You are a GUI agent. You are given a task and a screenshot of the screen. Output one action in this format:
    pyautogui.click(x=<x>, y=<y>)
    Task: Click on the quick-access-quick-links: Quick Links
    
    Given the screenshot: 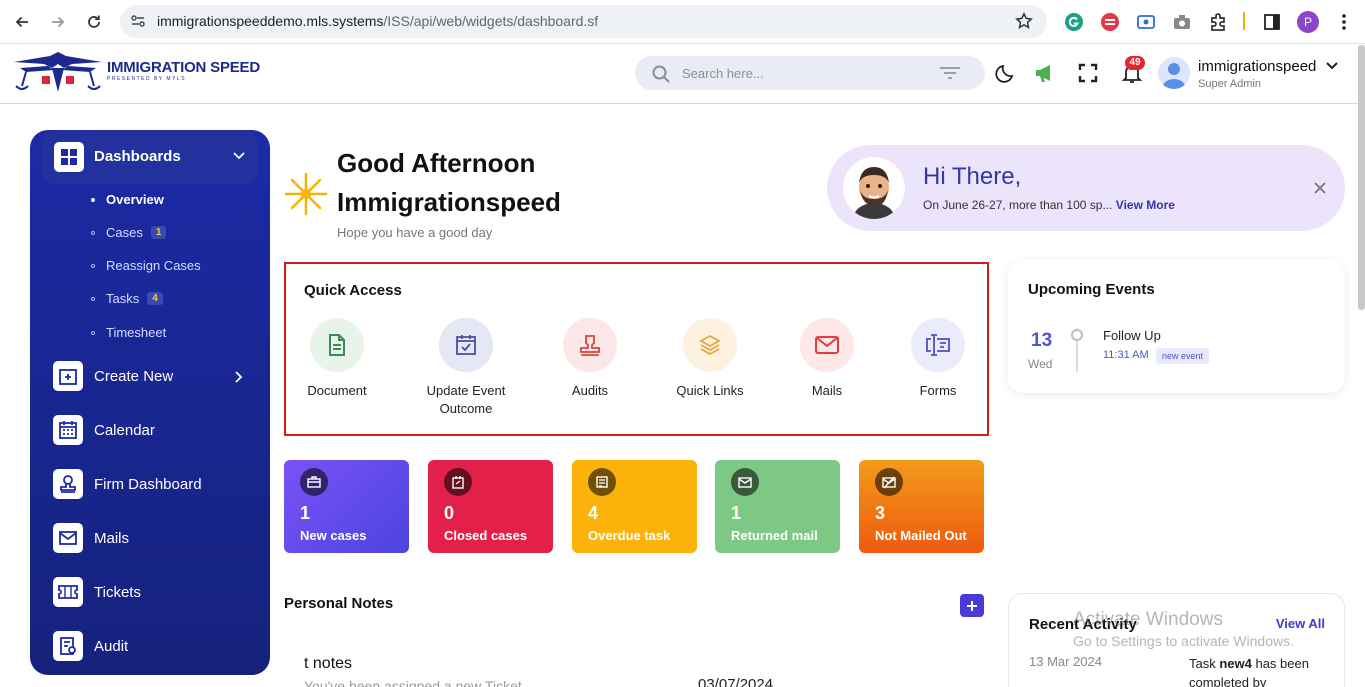 What is the action you would take?
    pyautogui.click(x=710, y=359)
    